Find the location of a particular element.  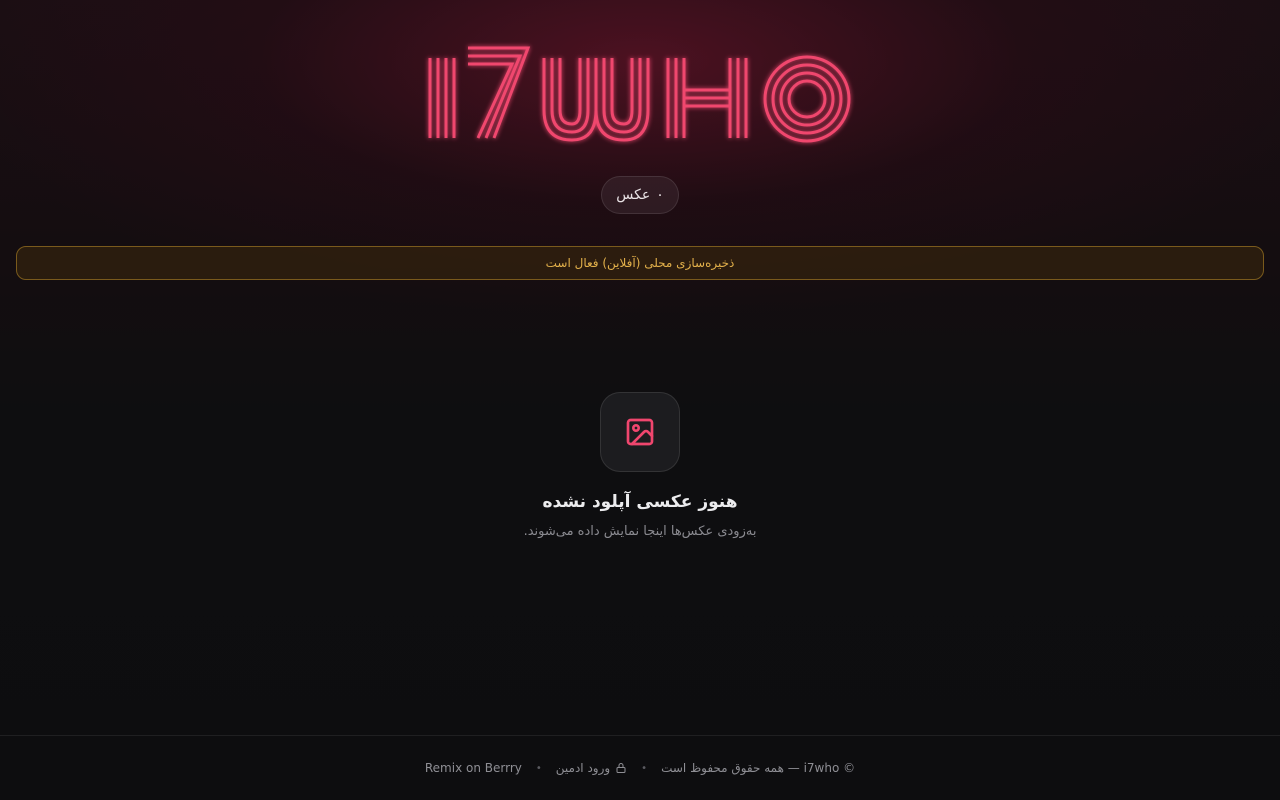

image-icon is located at coordinates (640, 432).